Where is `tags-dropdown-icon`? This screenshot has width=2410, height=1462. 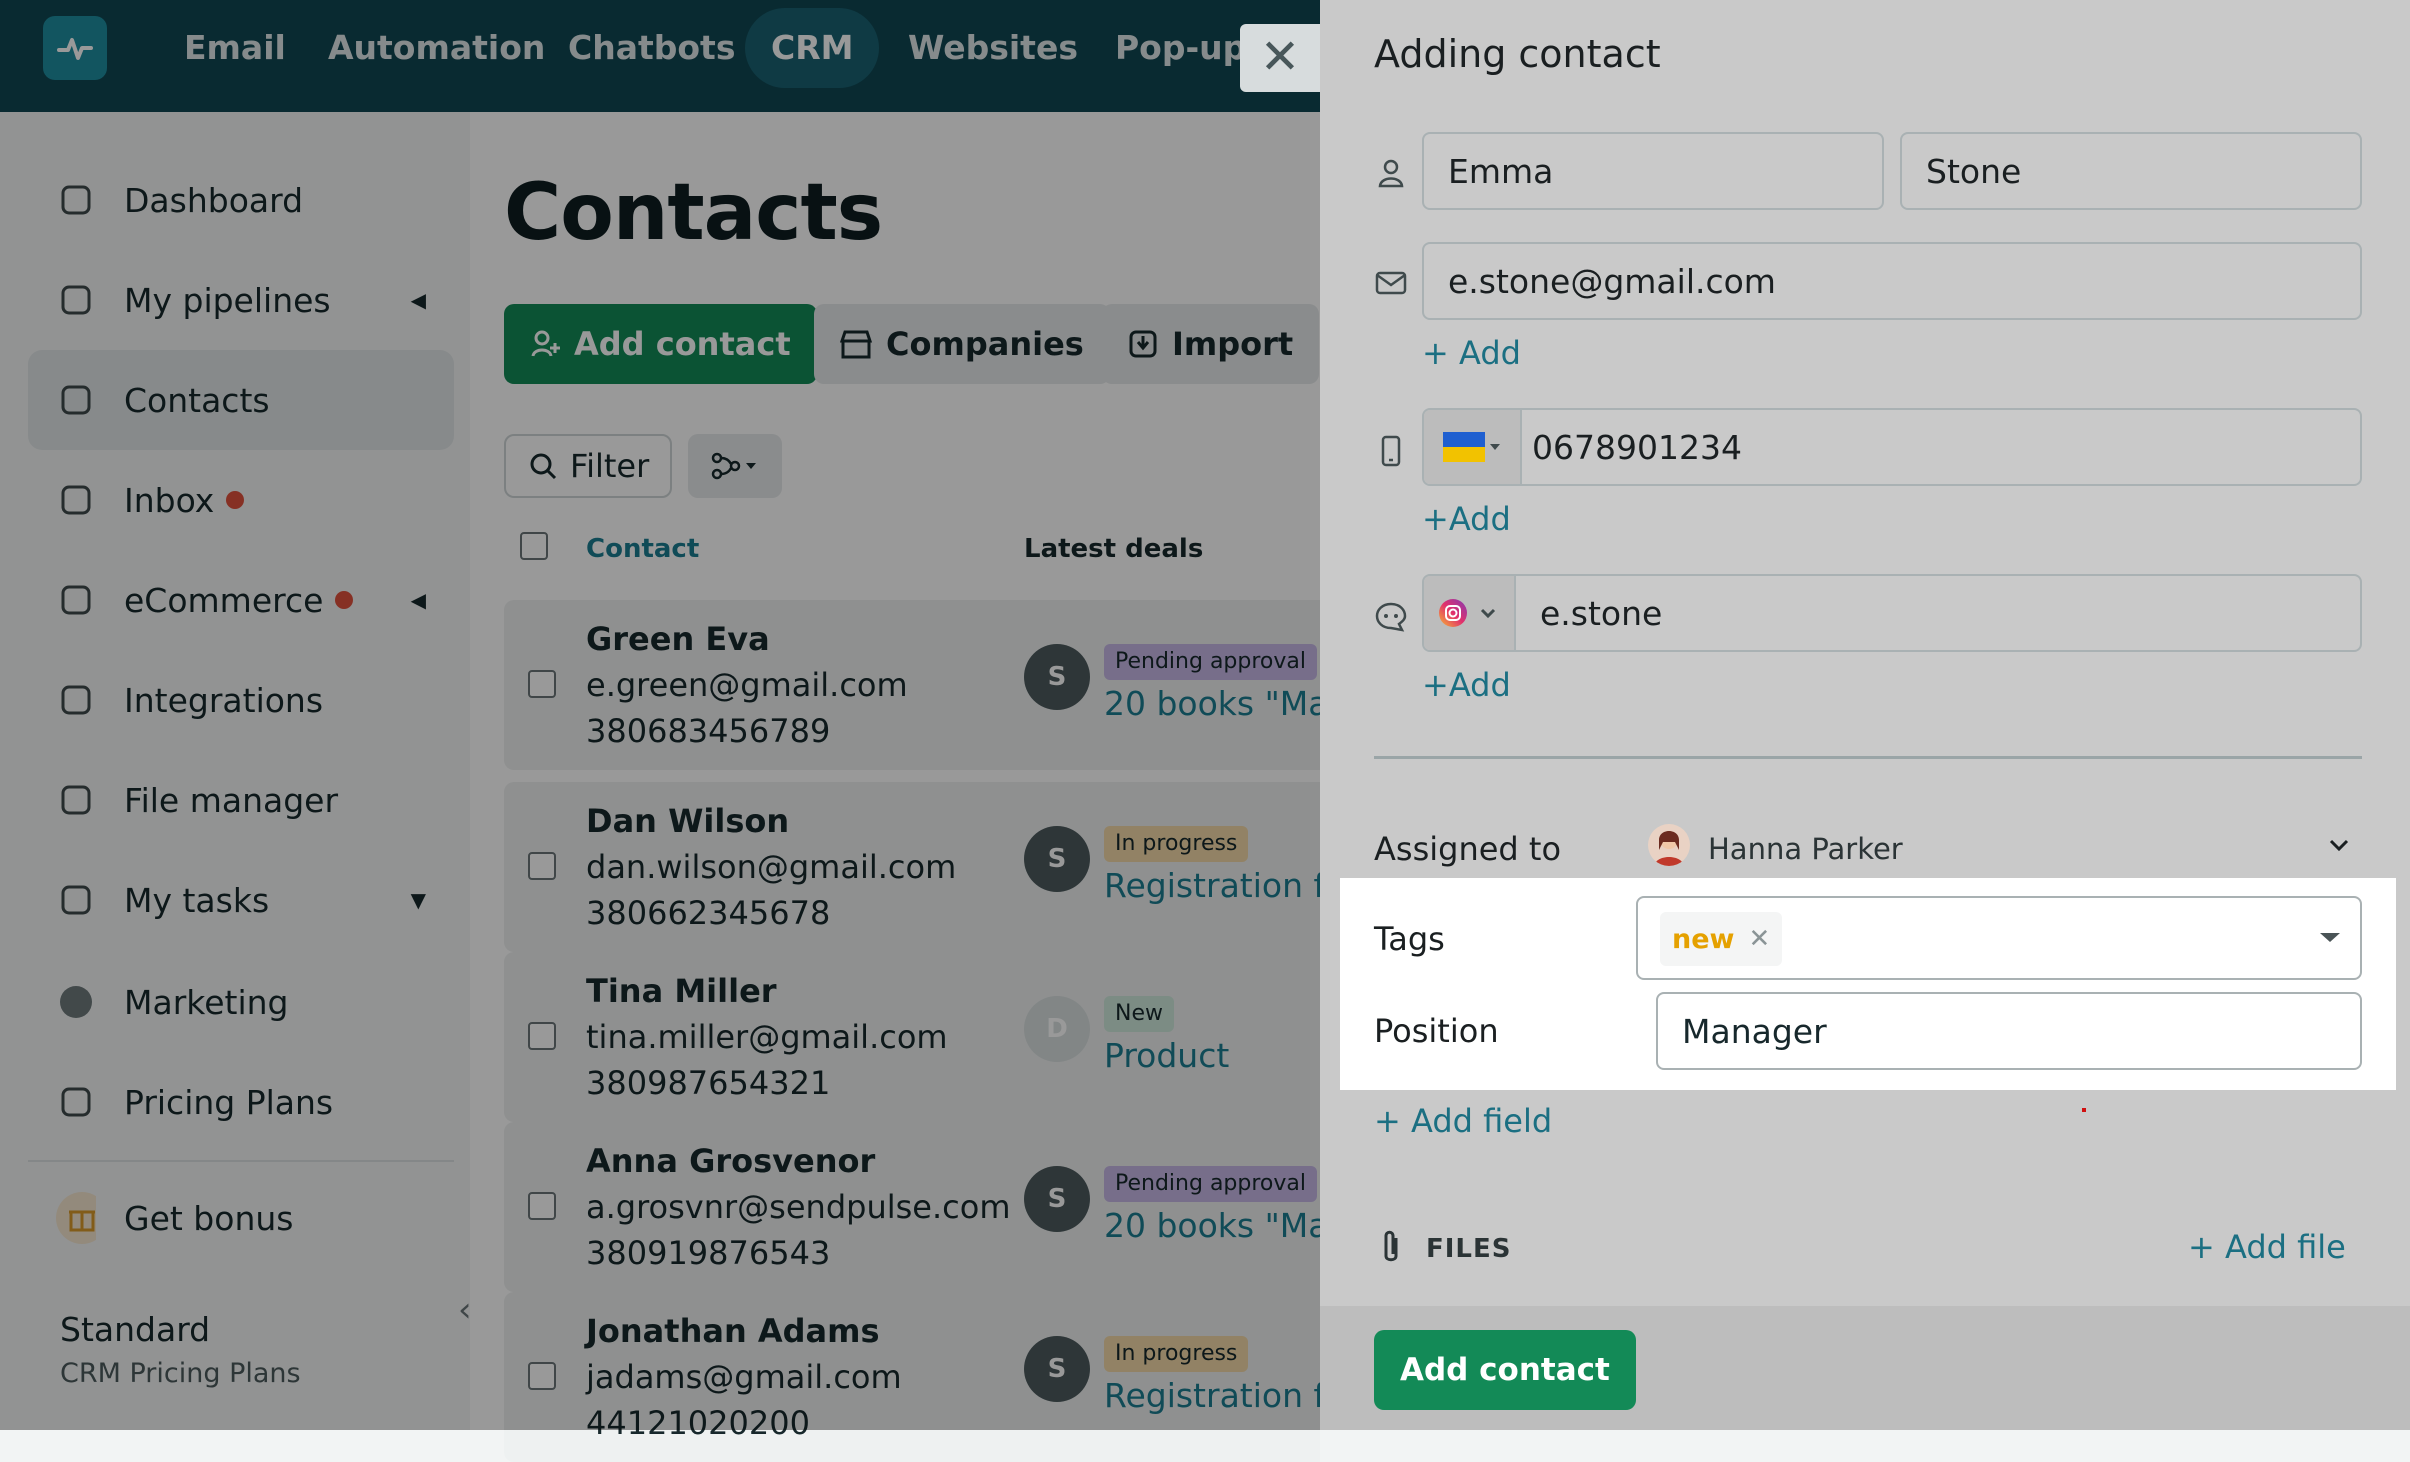
tags-dropdown-icon is located at coordinates (2330, 938).